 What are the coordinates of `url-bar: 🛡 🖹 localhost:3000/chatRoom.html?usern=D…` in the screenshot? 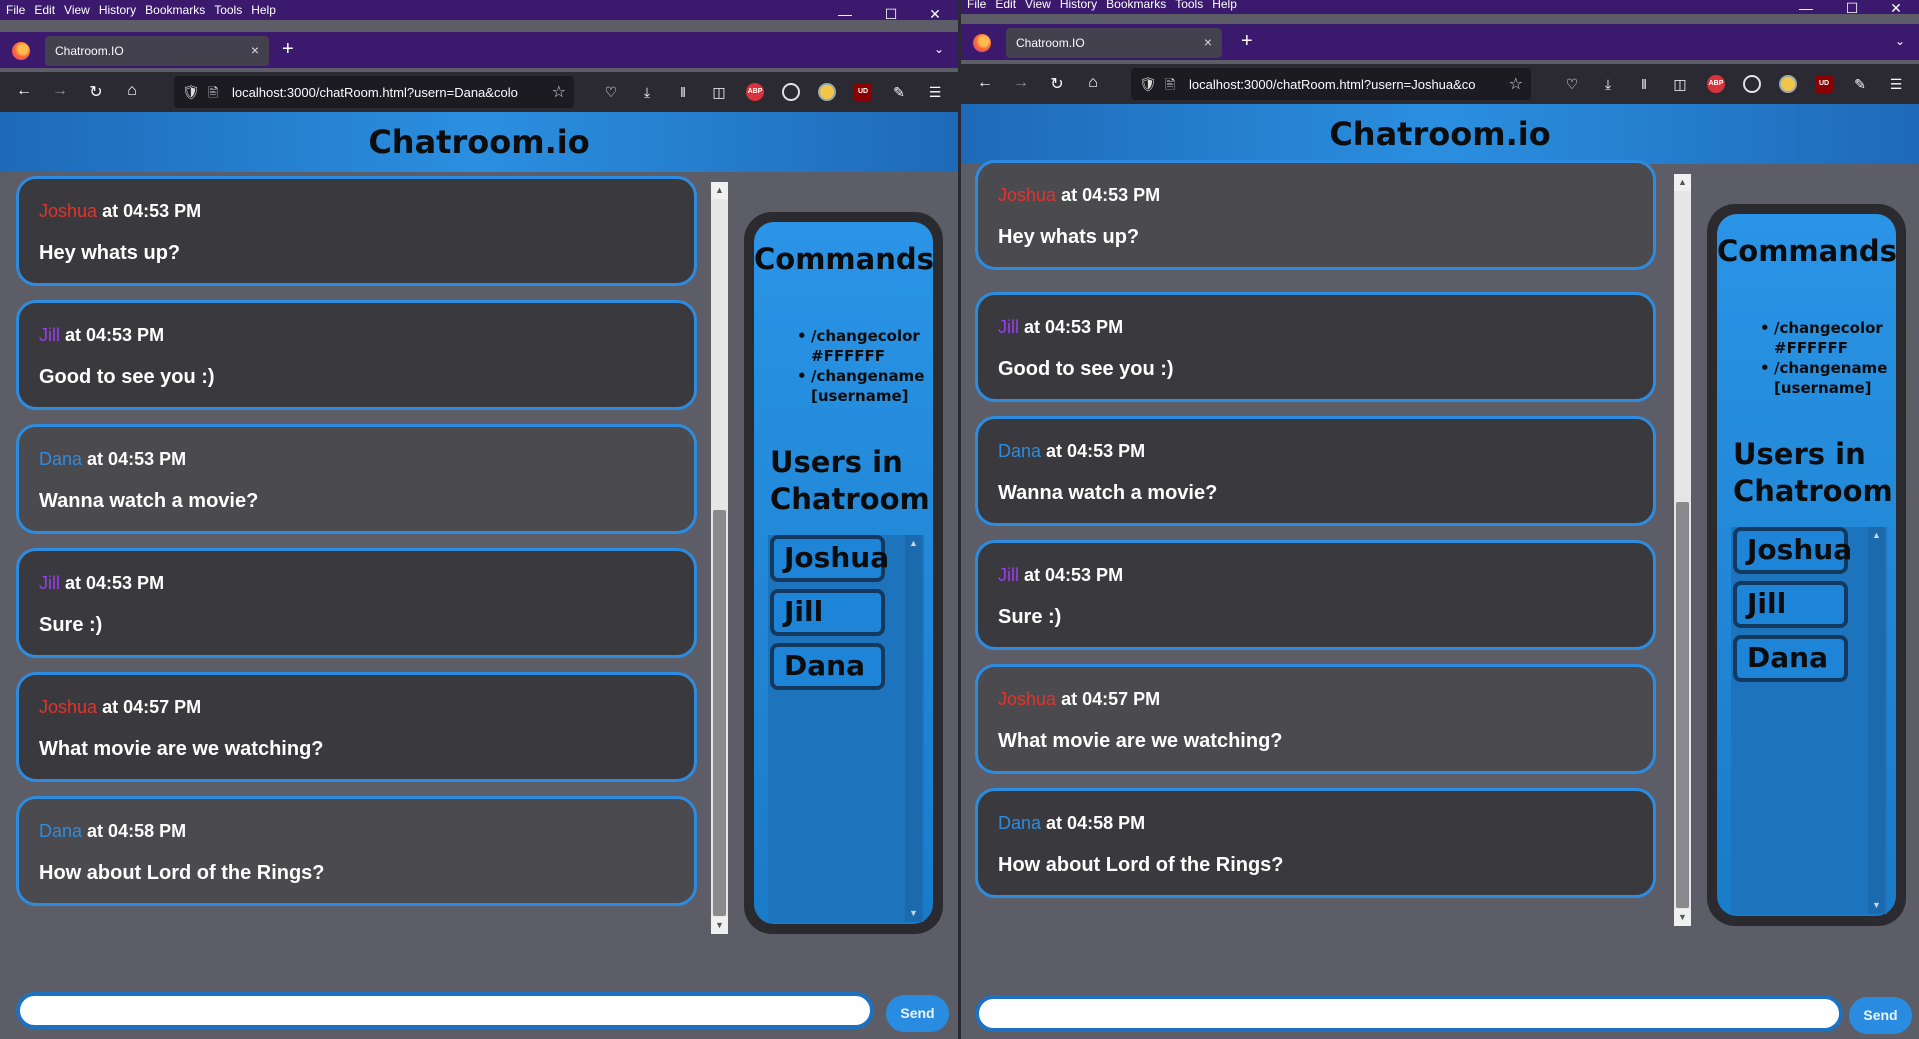 It's located at (374, 92).